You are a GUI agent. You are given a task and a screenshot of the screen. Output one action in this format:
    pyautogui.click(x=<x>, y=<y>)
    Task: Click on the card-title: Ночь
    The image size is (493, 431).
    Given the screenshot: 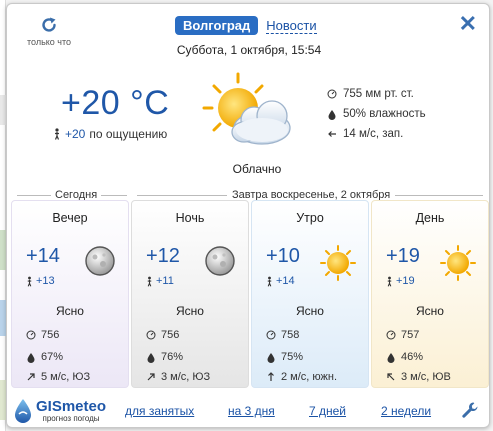 What is the action you would take?
    pyautogui.click(x=190, y=218)
    